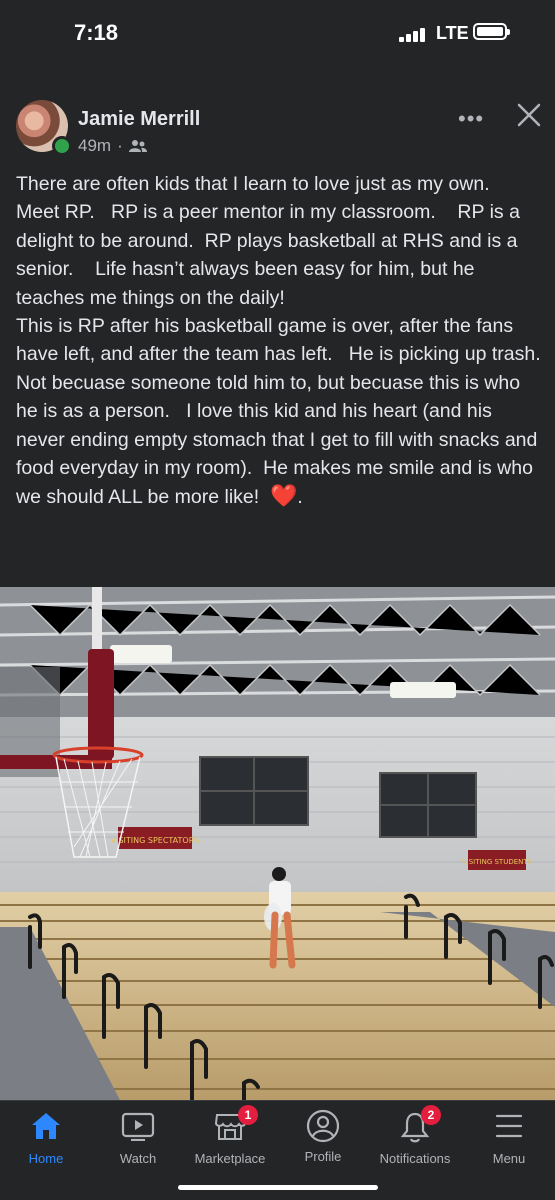 This screenshot has width=555, height=1200. Describe the element at coordinates (96, 32) in the screenshot. I see `status-time: 7:18` at that location.